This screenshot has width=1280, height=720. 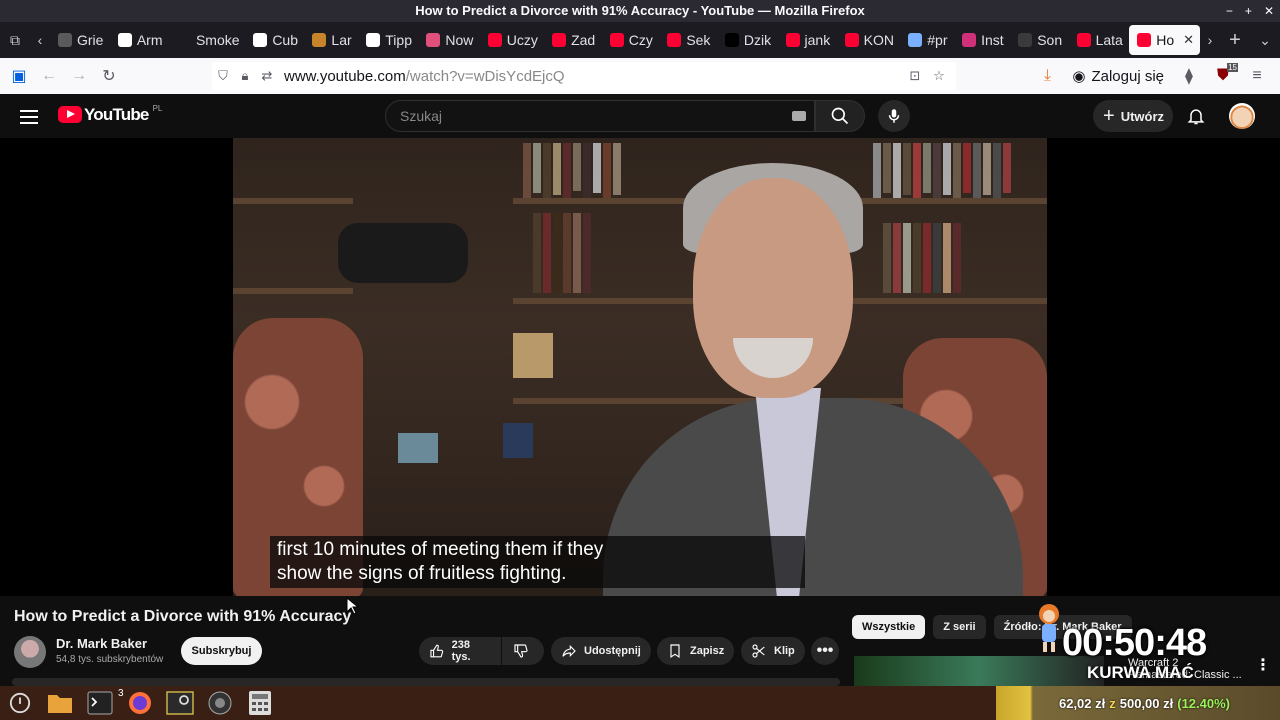 What do you see at coordinates (1257, 76) in the screenshot?
I see `menu-icon: ≡` at bounding box center [1257, 76].